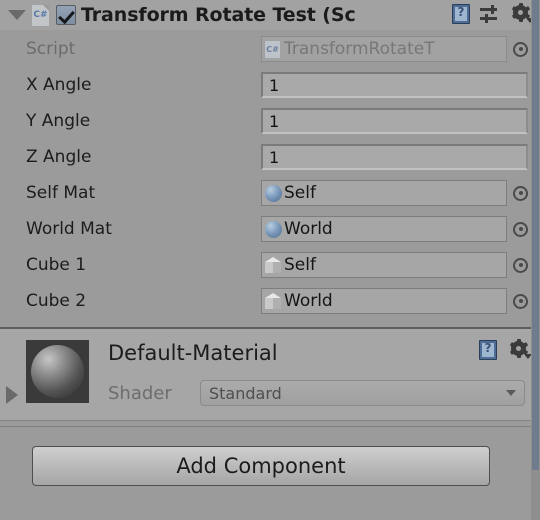 The width and height of the screenshot is (540, 520). I want to click on property-row-y-angle: Y Angle 1, so click(270, 121).